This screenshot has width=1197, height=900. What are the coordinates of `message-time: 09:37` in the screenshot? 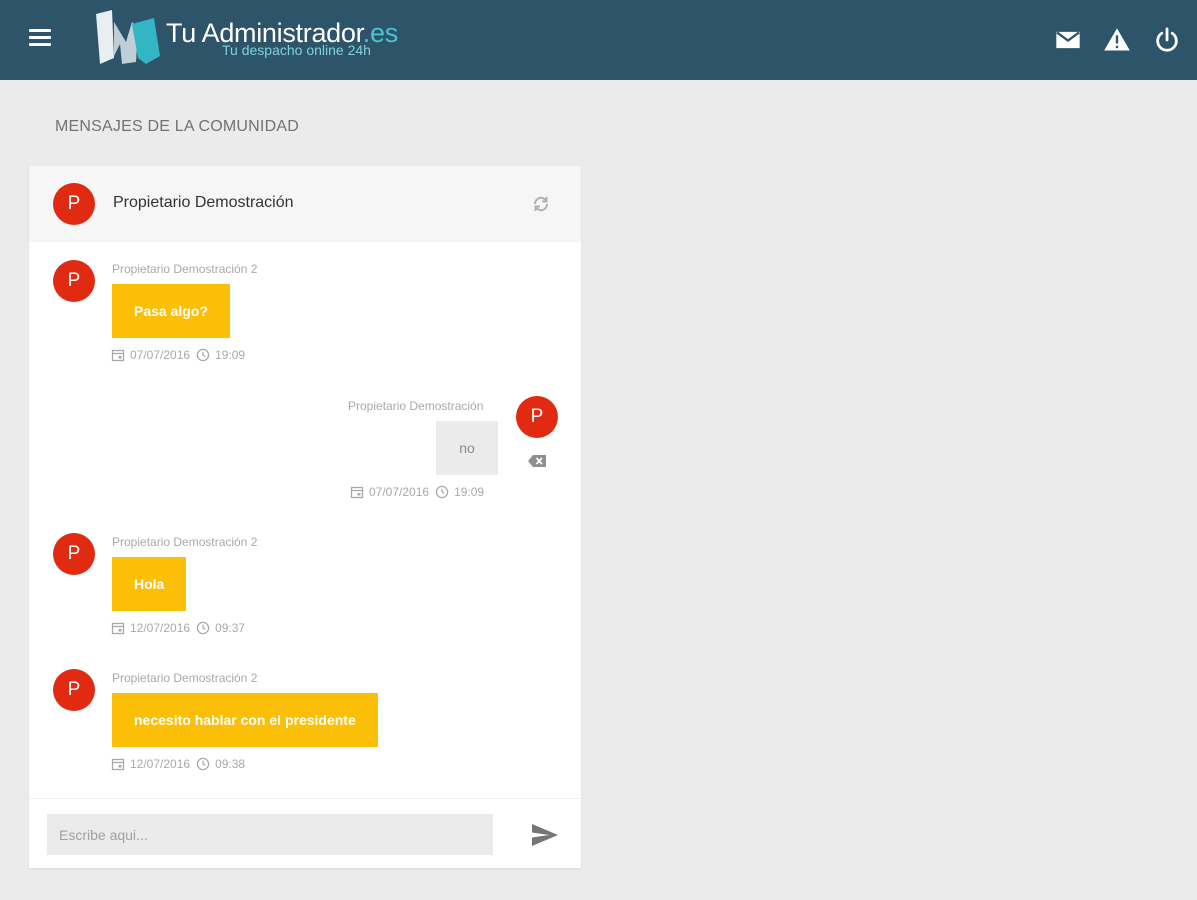 It's located at (230, 628).